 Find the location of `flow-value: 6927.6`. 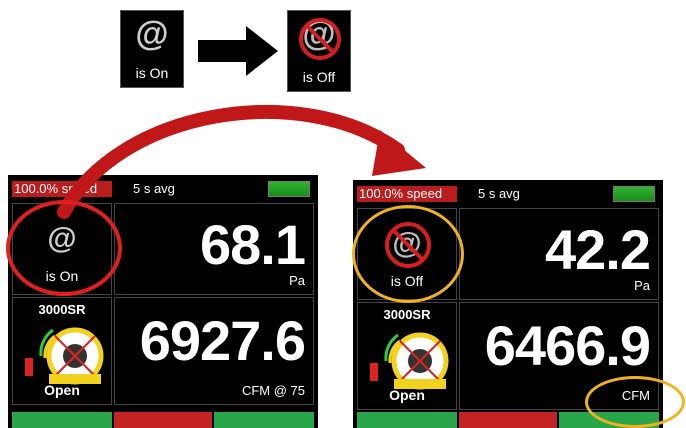

flow-value: 6927.6 is located at coordinates (222, 340).